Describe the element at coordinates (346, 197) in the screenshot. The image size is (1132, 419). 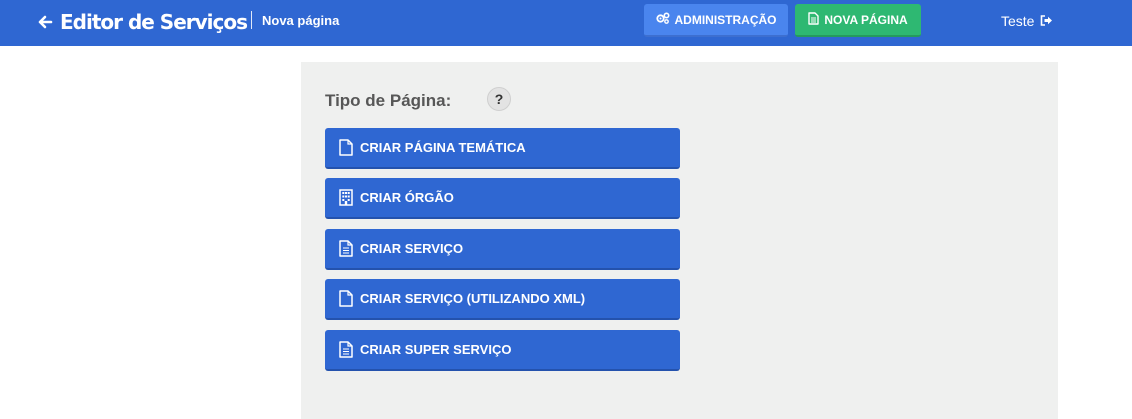
I see `building-icon` at that location.